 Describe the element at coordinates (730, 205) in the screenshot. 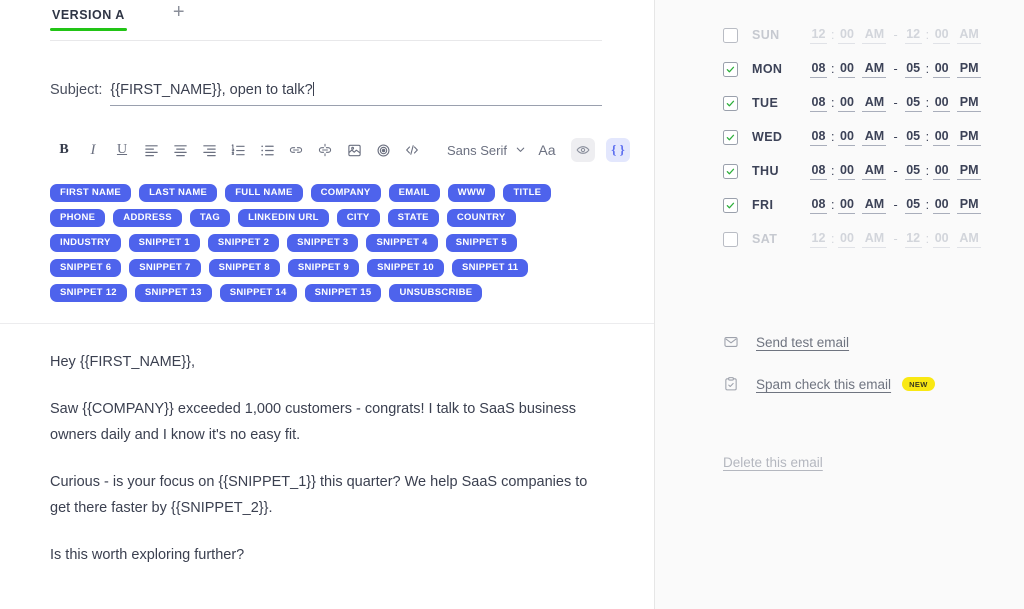

I see `day-checkbox-fri` at that location.